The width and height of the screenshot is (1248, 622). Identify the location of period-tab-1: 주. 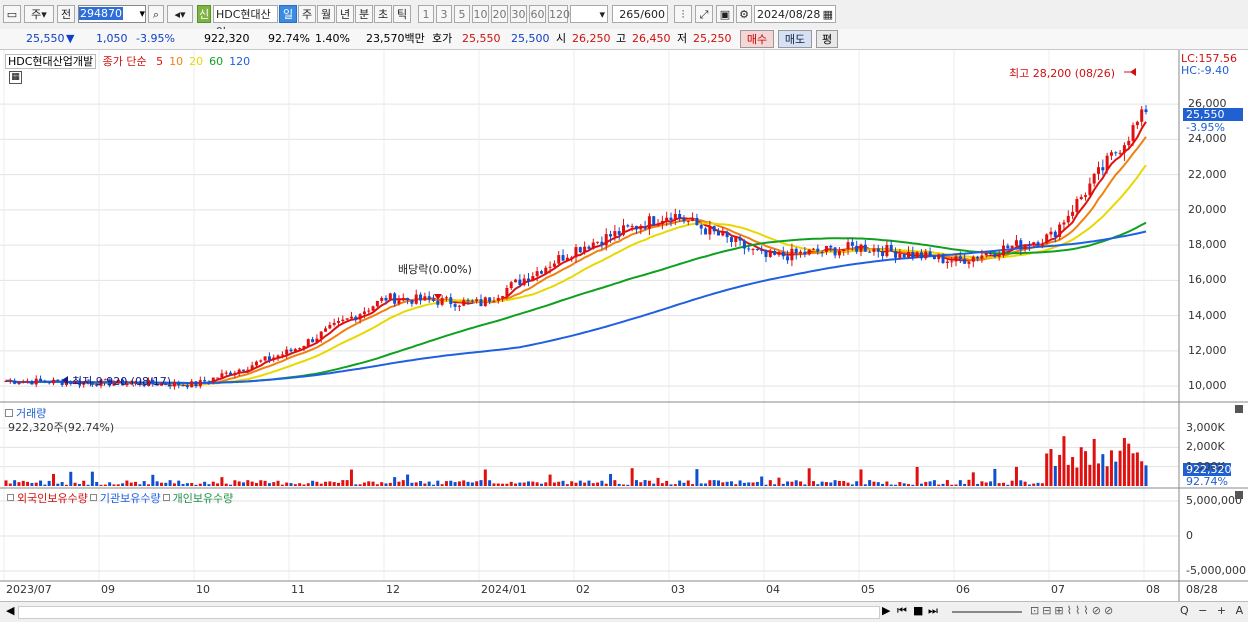
(307, 14).